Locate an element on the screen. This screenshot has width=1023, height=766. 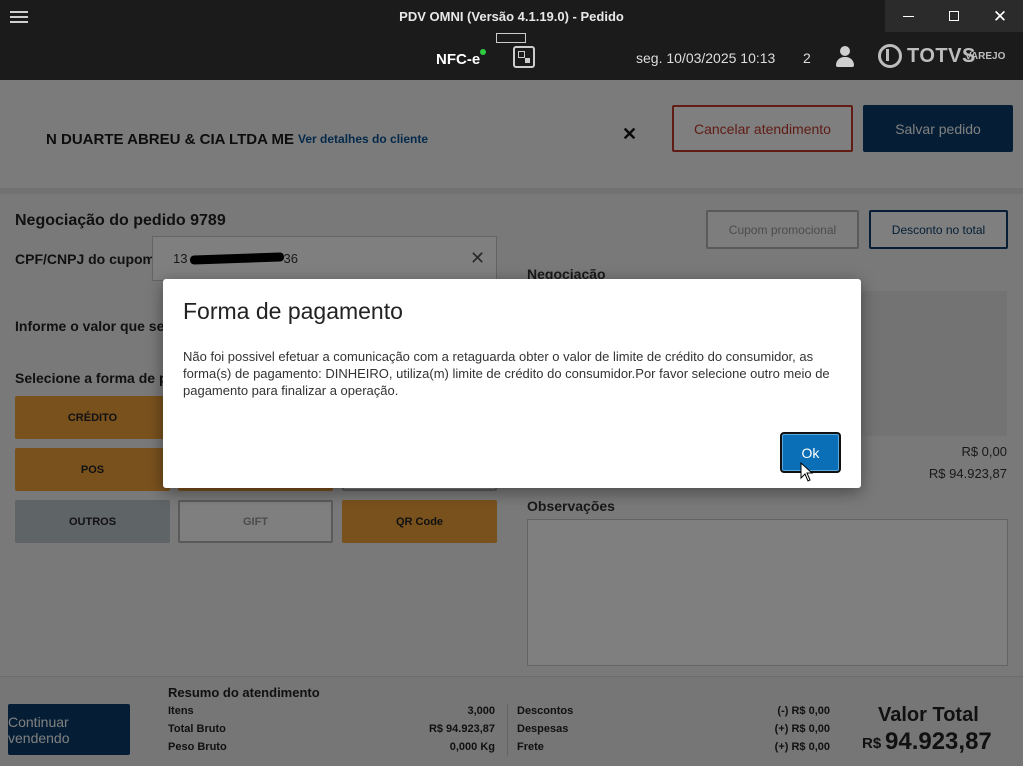
printer-icon is located at coordinates (511, 38).